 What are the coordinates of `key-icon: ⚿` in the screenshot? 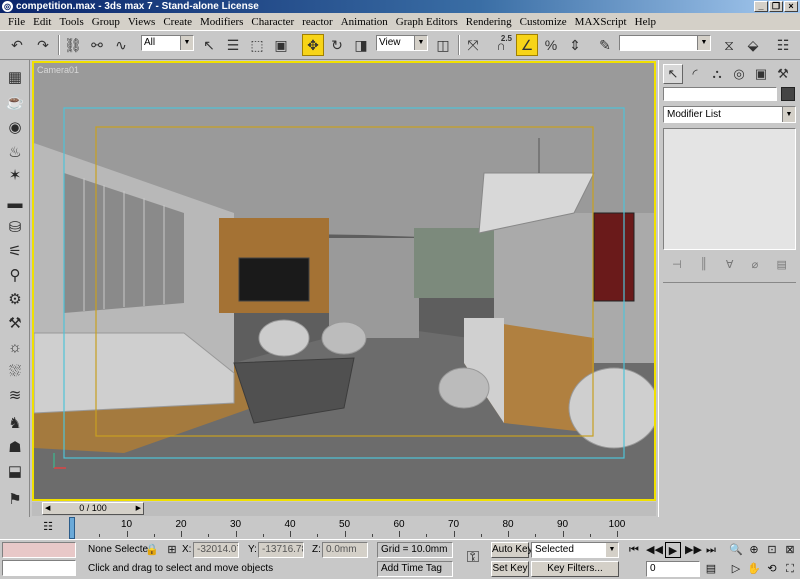 It's located at (473, 558).